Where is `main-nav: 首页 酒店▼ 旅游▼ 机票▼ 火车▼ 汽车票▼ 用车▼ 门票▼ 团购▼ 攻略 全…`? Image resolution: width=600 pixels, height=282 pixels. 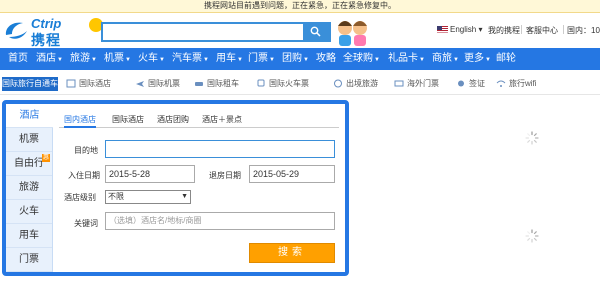
main-nav: 首页 酒店▼ 旅游▼ 机票▼ 火车▼ 汽车票▼ 用车▼ 门票▼ 团购▼ 攻略 全… is located at coordinates (300, 59).